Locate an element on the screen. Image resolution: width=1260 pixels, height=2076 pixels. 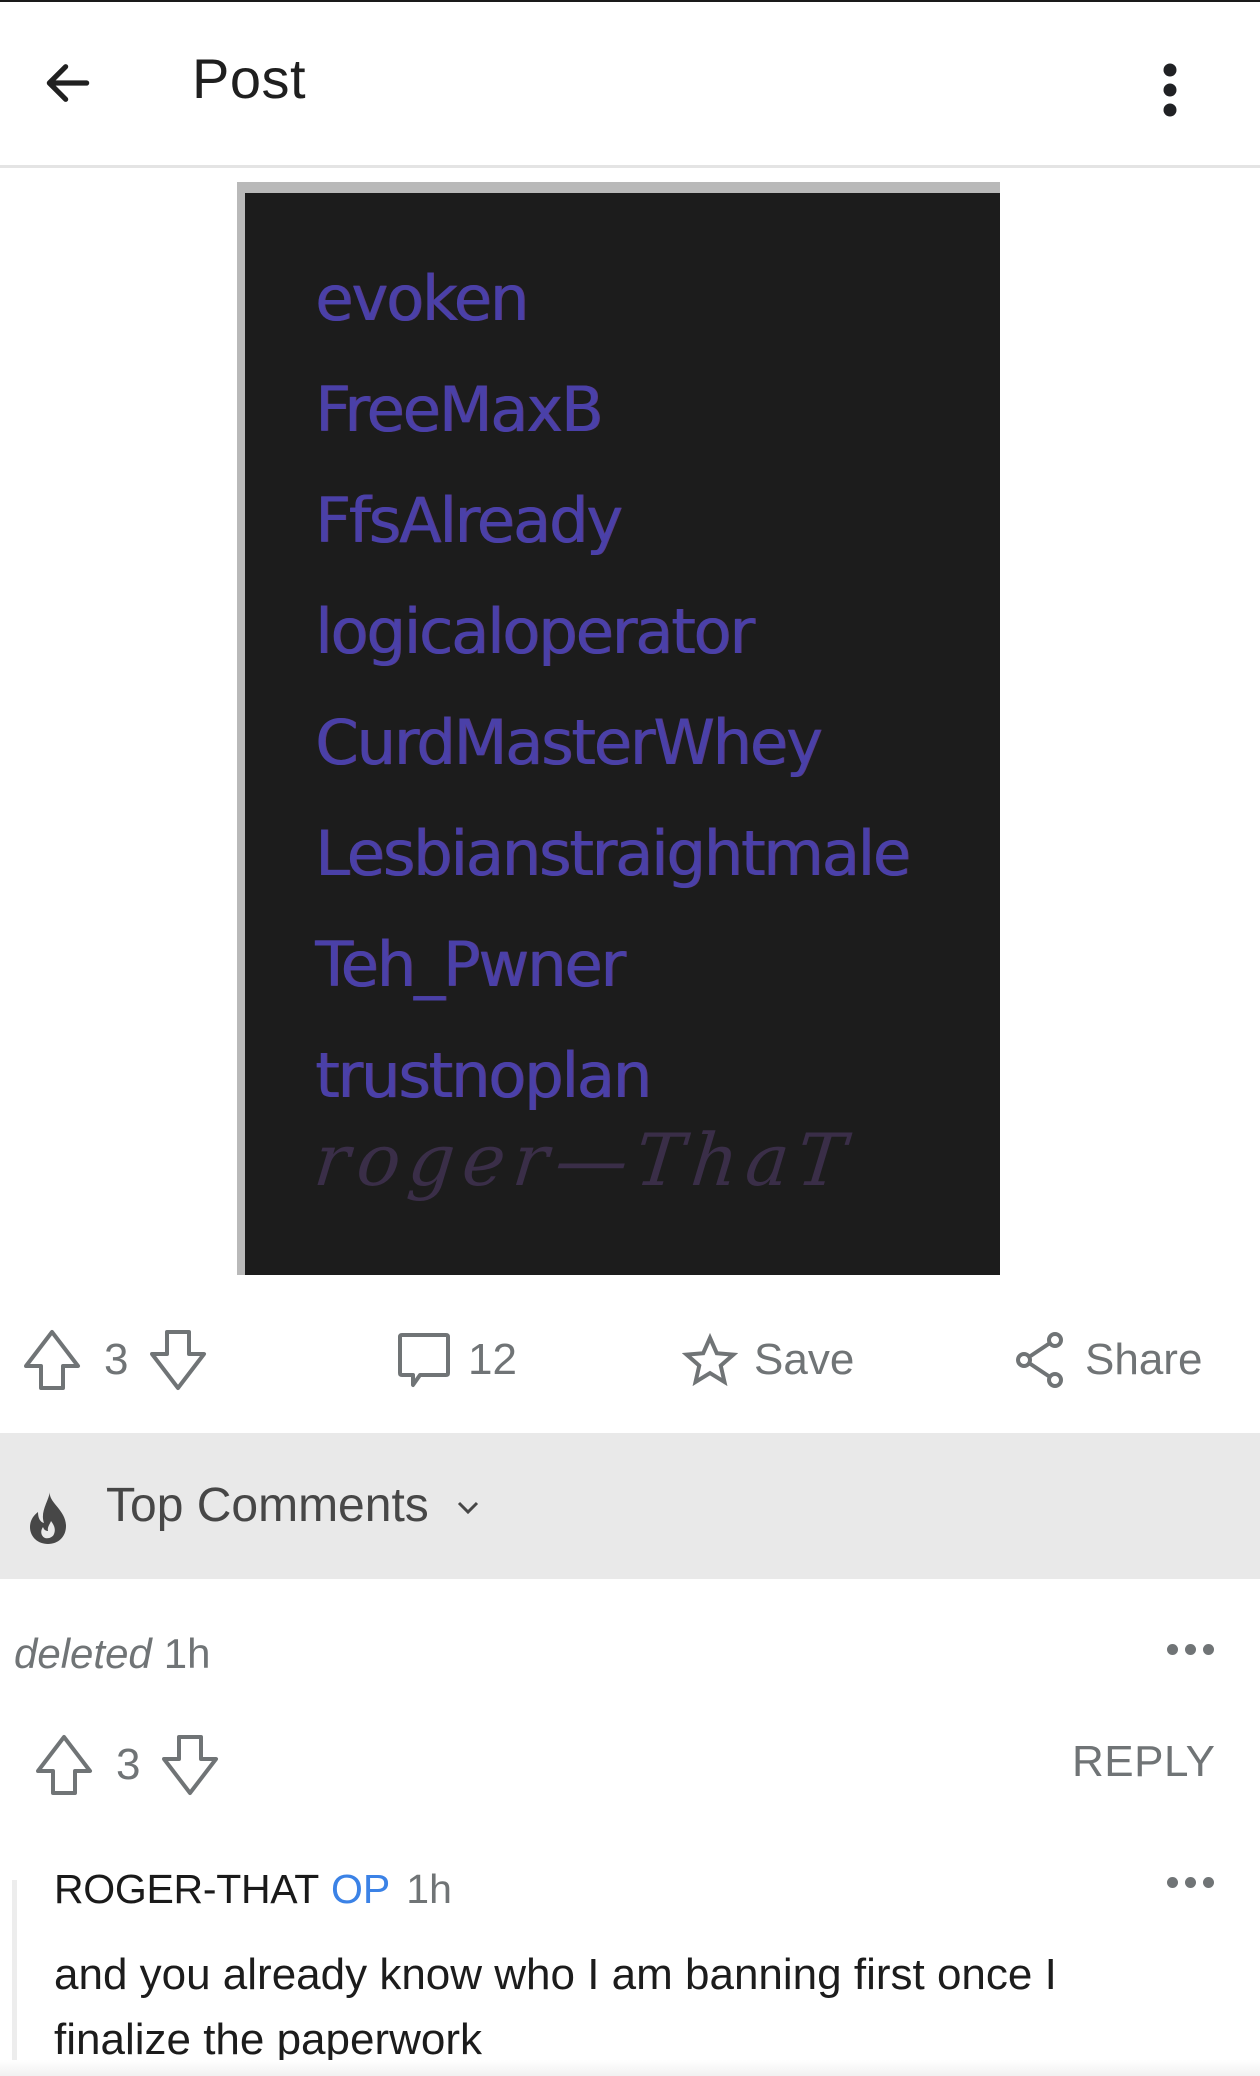
handwritten-signature: roger—ThaT is located at coordinates (584, 1160).